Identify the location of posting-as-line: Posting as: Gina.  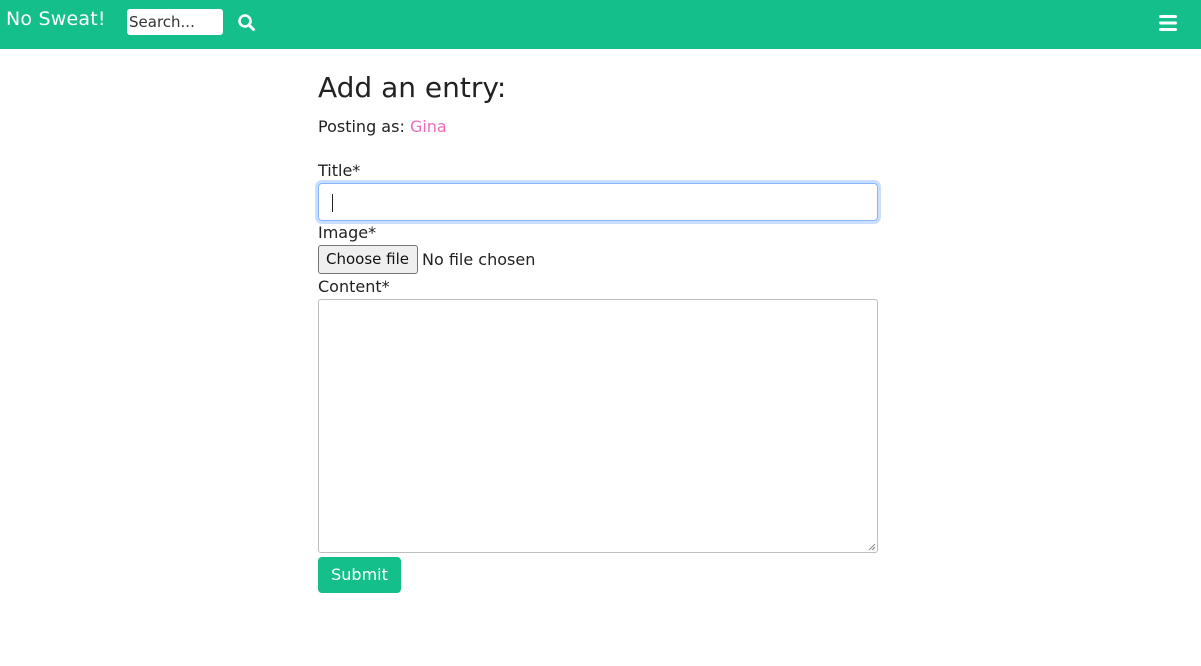
(382, 126).